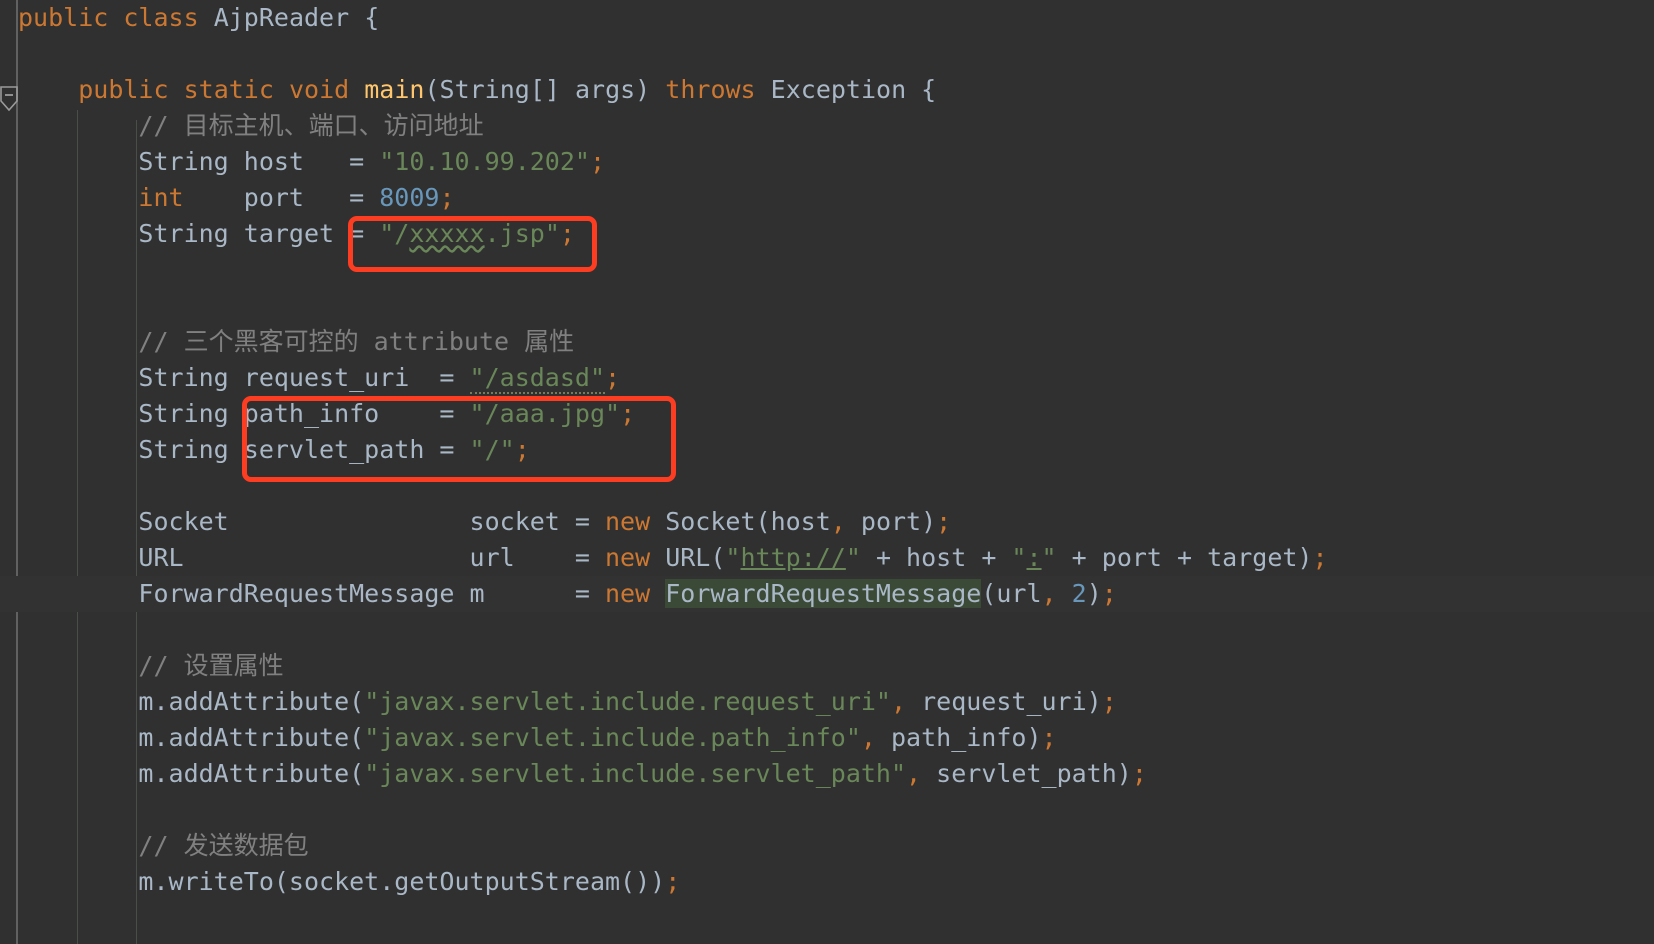  What do you see at coordinates (311, 593) in the screenshot?
I see `code-token: ForwardRequestMessage m =` at bounding box center [311, 593].